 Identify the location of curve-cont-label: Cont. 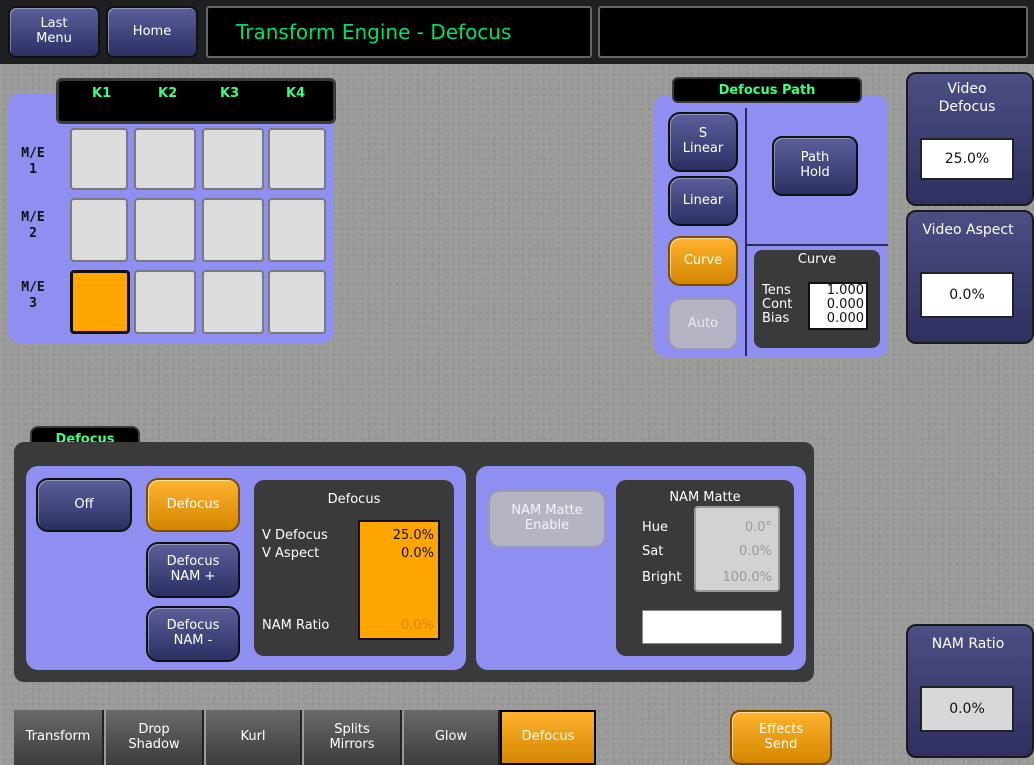
(777, 304).